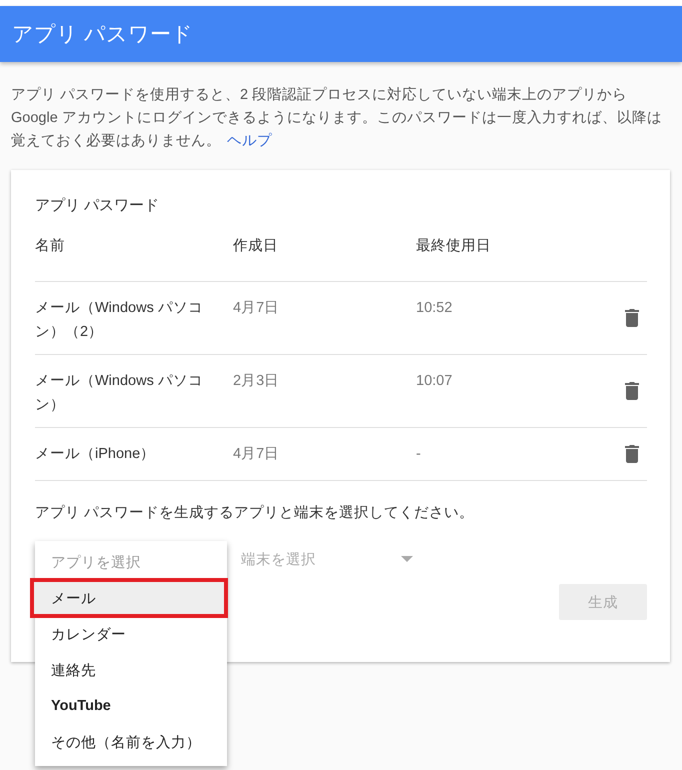 This screenshot has height=770, width=682. Describe the element at coordinates (131, 634) in the screenshot. I see `menu-item: カレンダー` at that location.